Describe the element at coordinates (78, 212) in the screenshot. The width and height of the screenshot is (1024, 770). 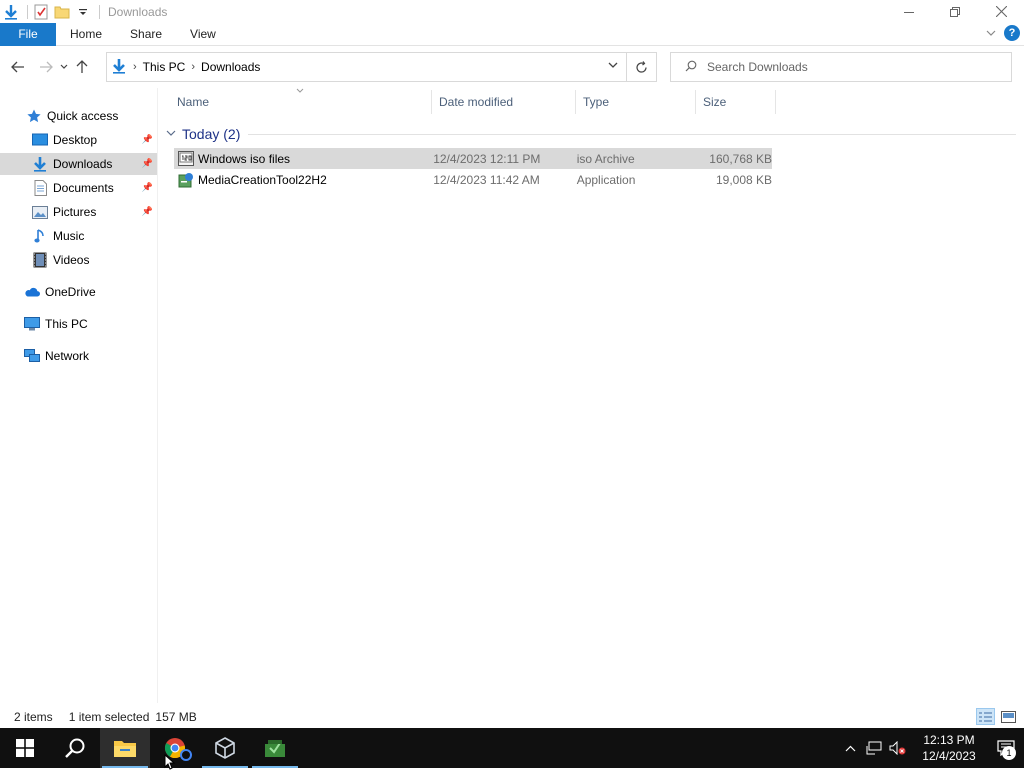
I see `nav-item-pictures: Pictures 📌` at that location.